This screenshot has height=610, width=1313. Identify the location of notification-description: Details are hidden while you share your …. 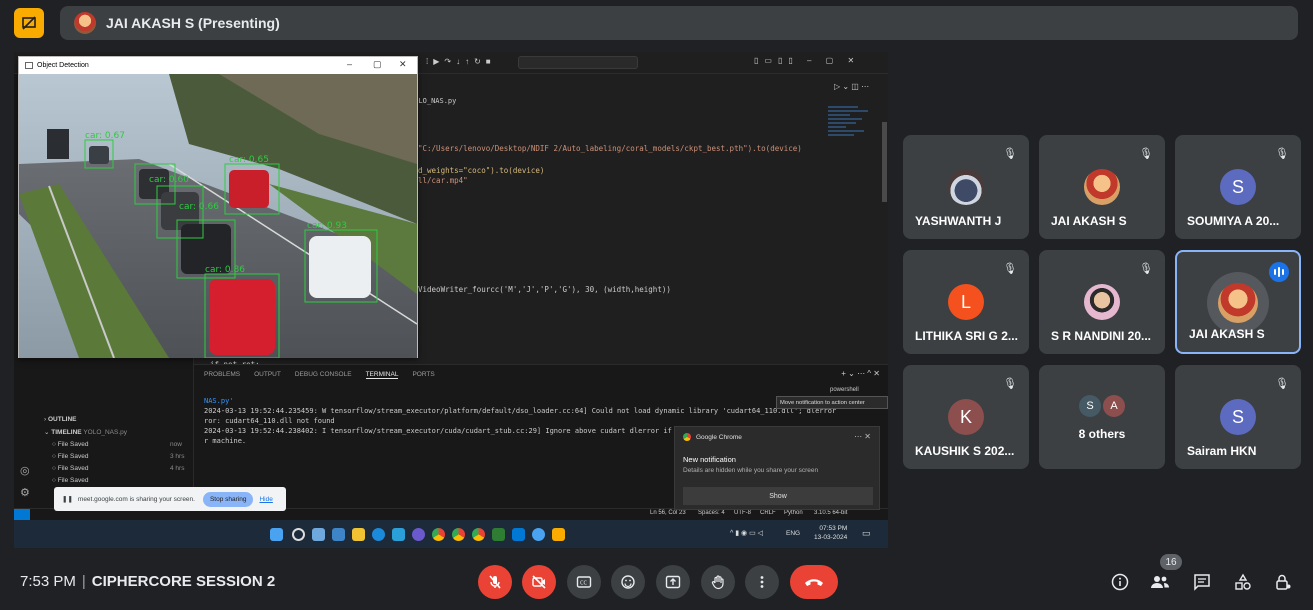
(751, 470).